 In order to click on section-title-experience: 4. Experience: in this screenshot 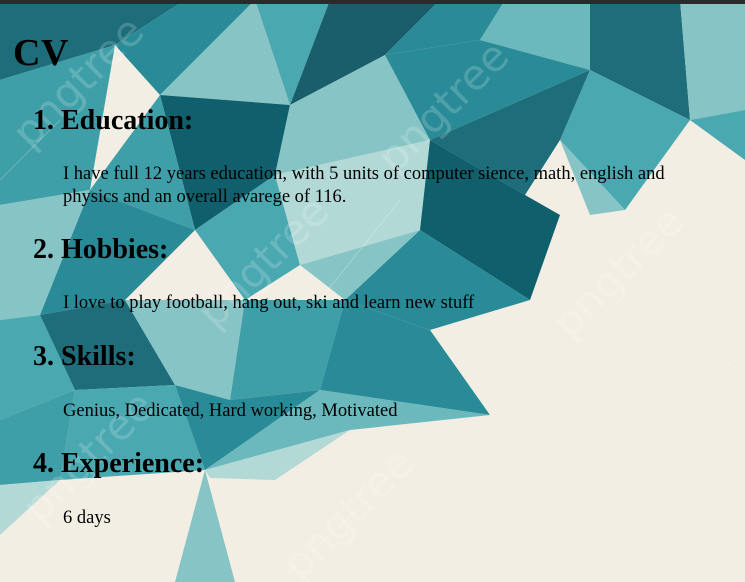, I will do `click(119, 463)`.